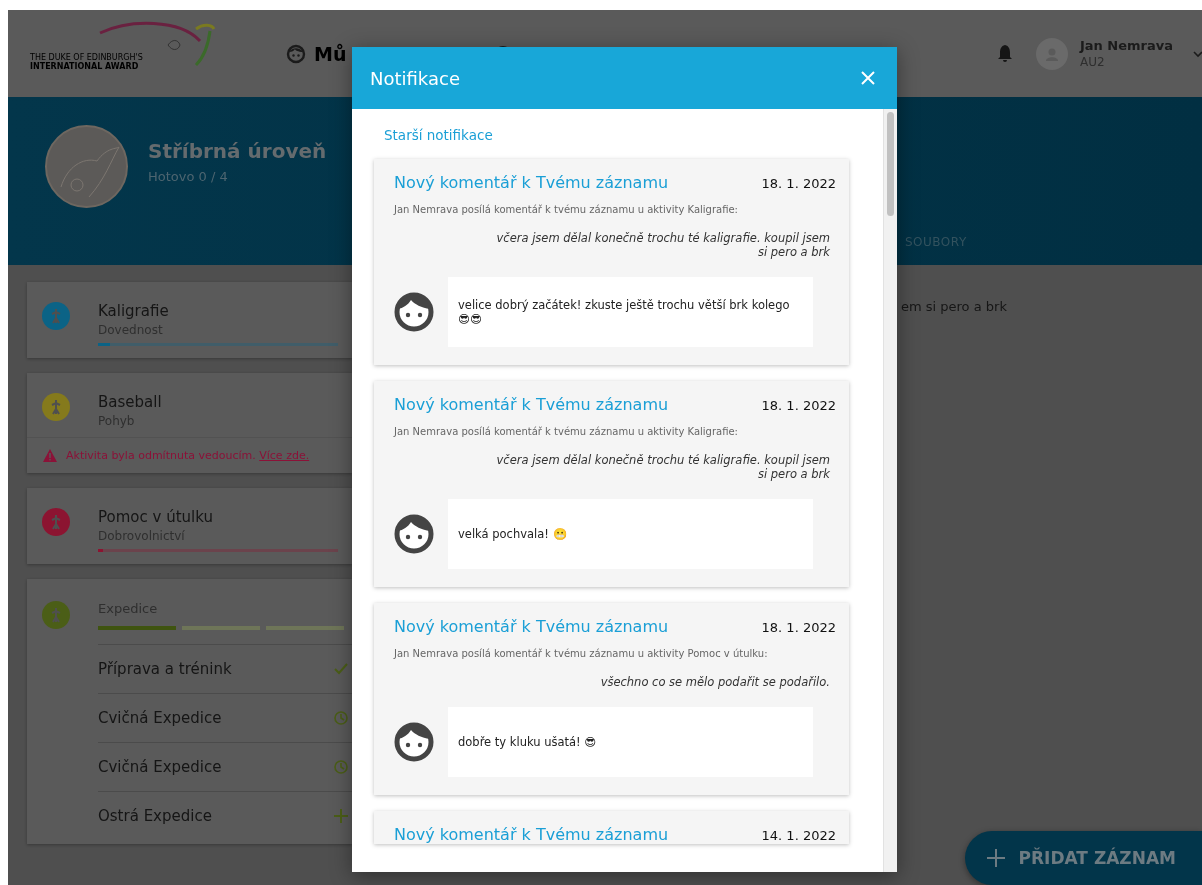  What do you see at coordinates (415, 78) in the screenshot?
I see `modal-title: Notifikace` at bounding box center [415, 78].